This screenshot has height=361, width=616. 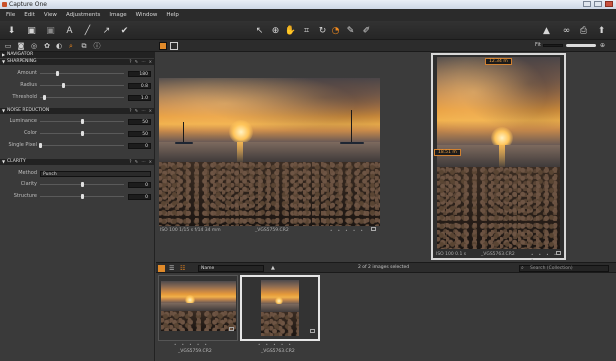 What do you see at coordinates (87, 30) in the screenshot?
I see `brush-icon: ╱` at bounding box center [87, 30].